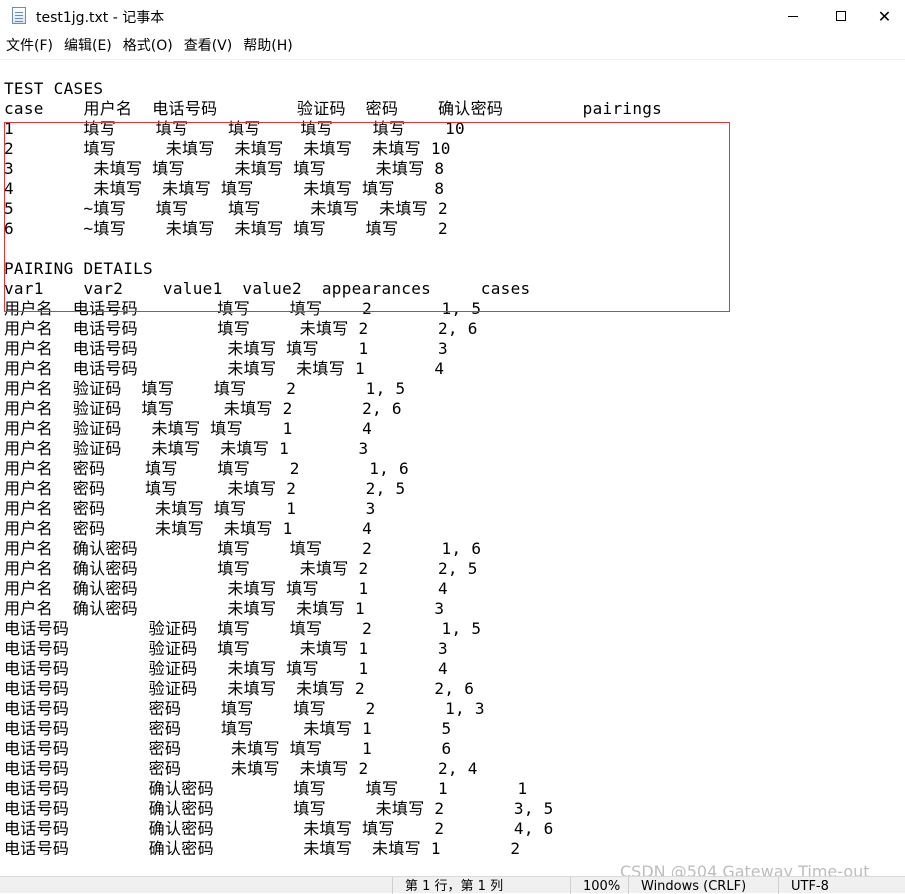 This screenshot has height=894, width=905. I want to click on close-icon: ✕, so click(884, 16).